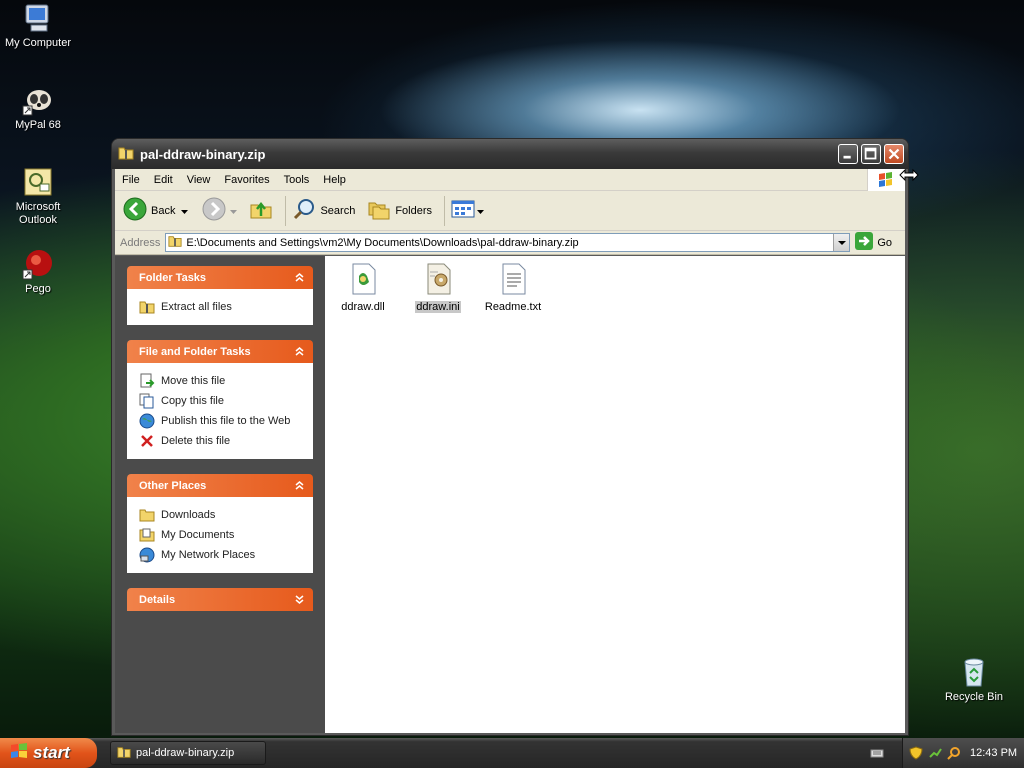 The height and width of the screenshot is (768, 1024). I want to click on folders-icon, so click(379, 210).